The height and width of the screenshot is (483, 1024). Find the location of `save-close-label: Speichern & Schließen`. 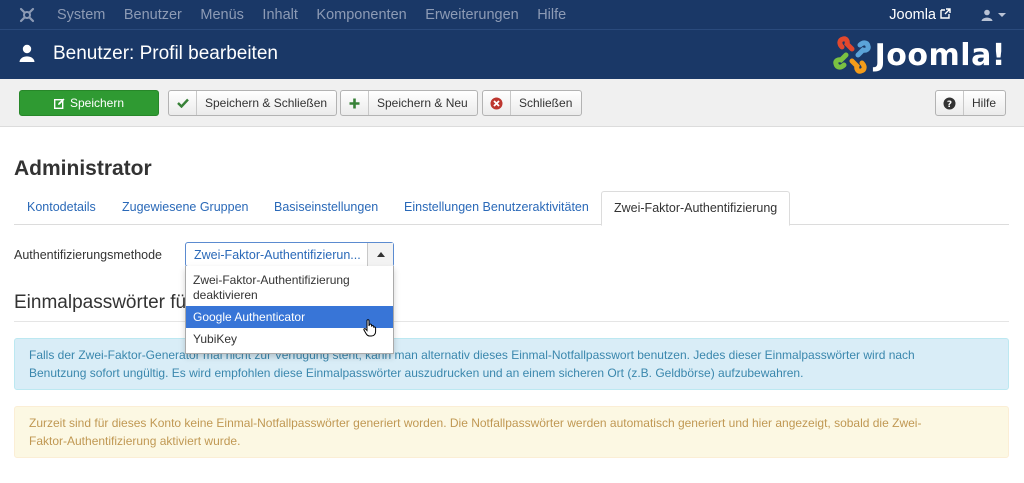

save-close-label: Speichern & Schließen is located at coordinates (266, 103).